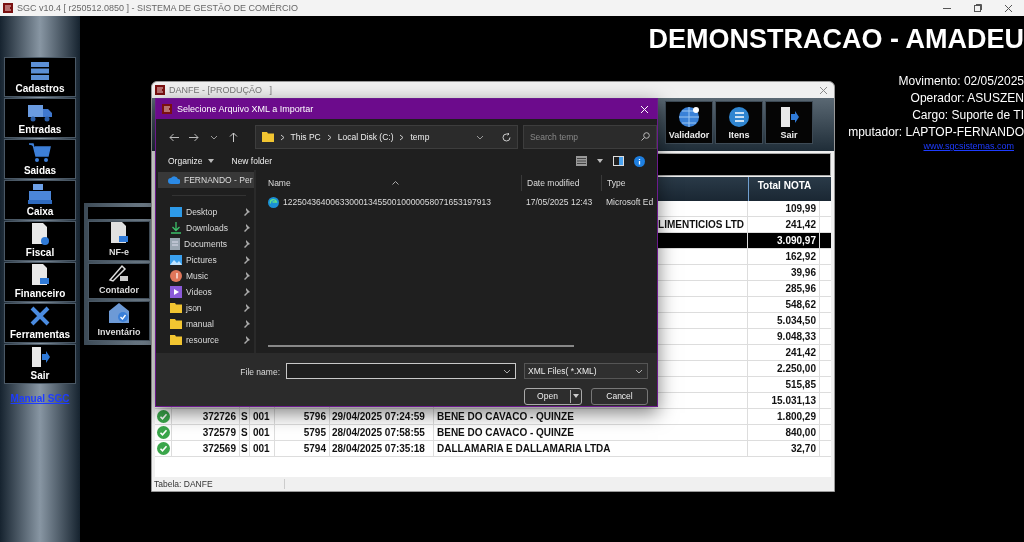  What do you see at coordinates (219, 416) in the screenshot?
I see `table-cell: 372726` at bounding box center [219, 416].